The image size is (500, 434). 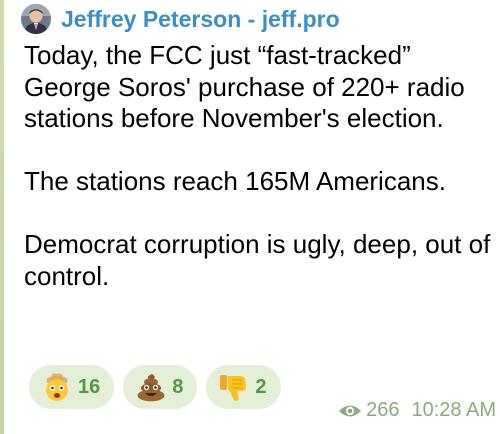 What do you see at coordinates (178, 386) in the screenshot?
I see `reaction-count: 8` at bounding box center [178, 386].